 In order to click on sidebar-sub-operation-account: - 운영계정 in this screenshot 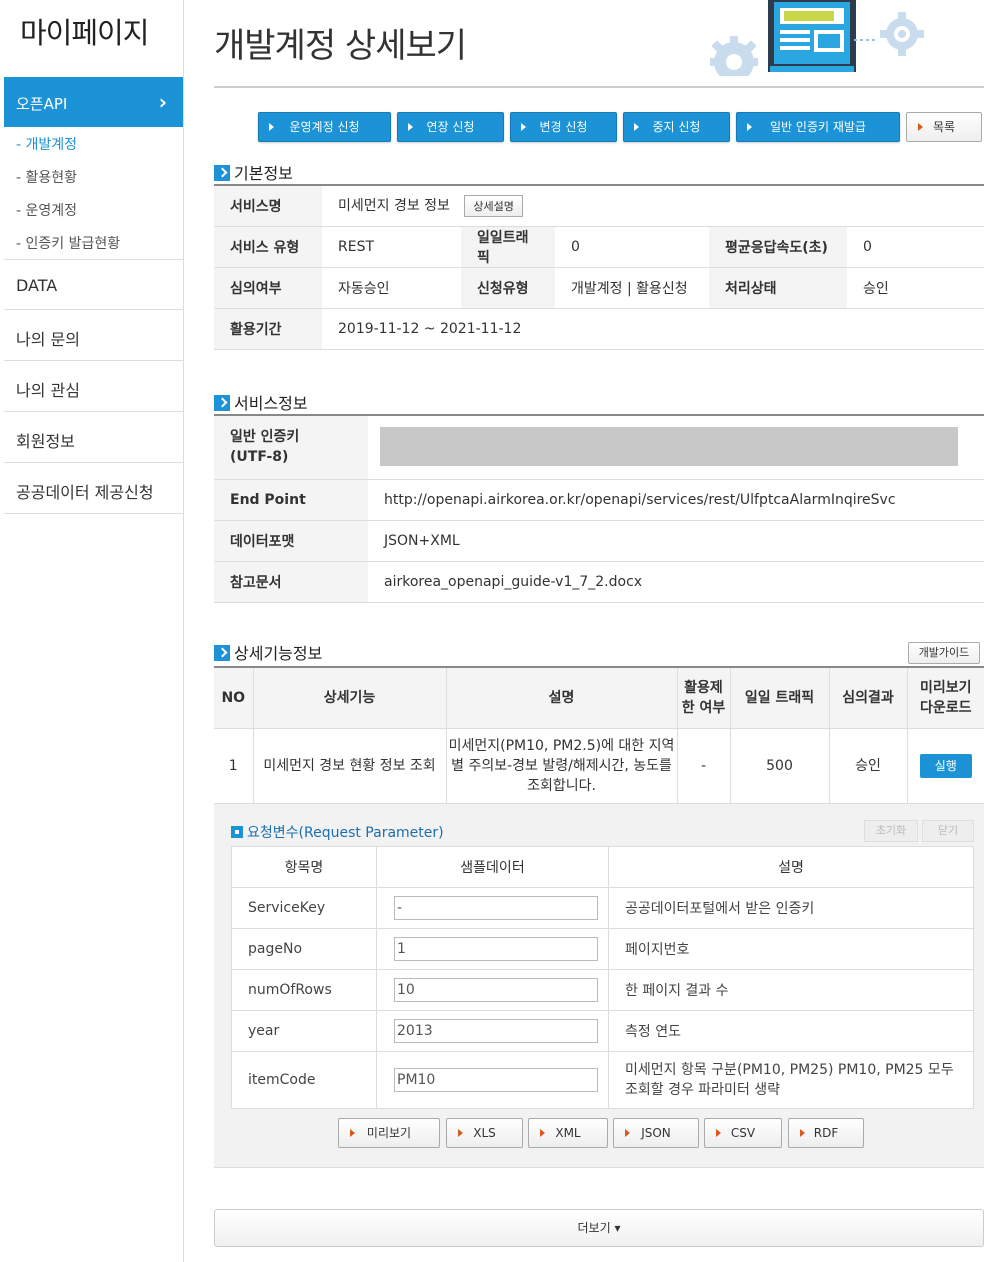, I will do `click(46, 210)`.